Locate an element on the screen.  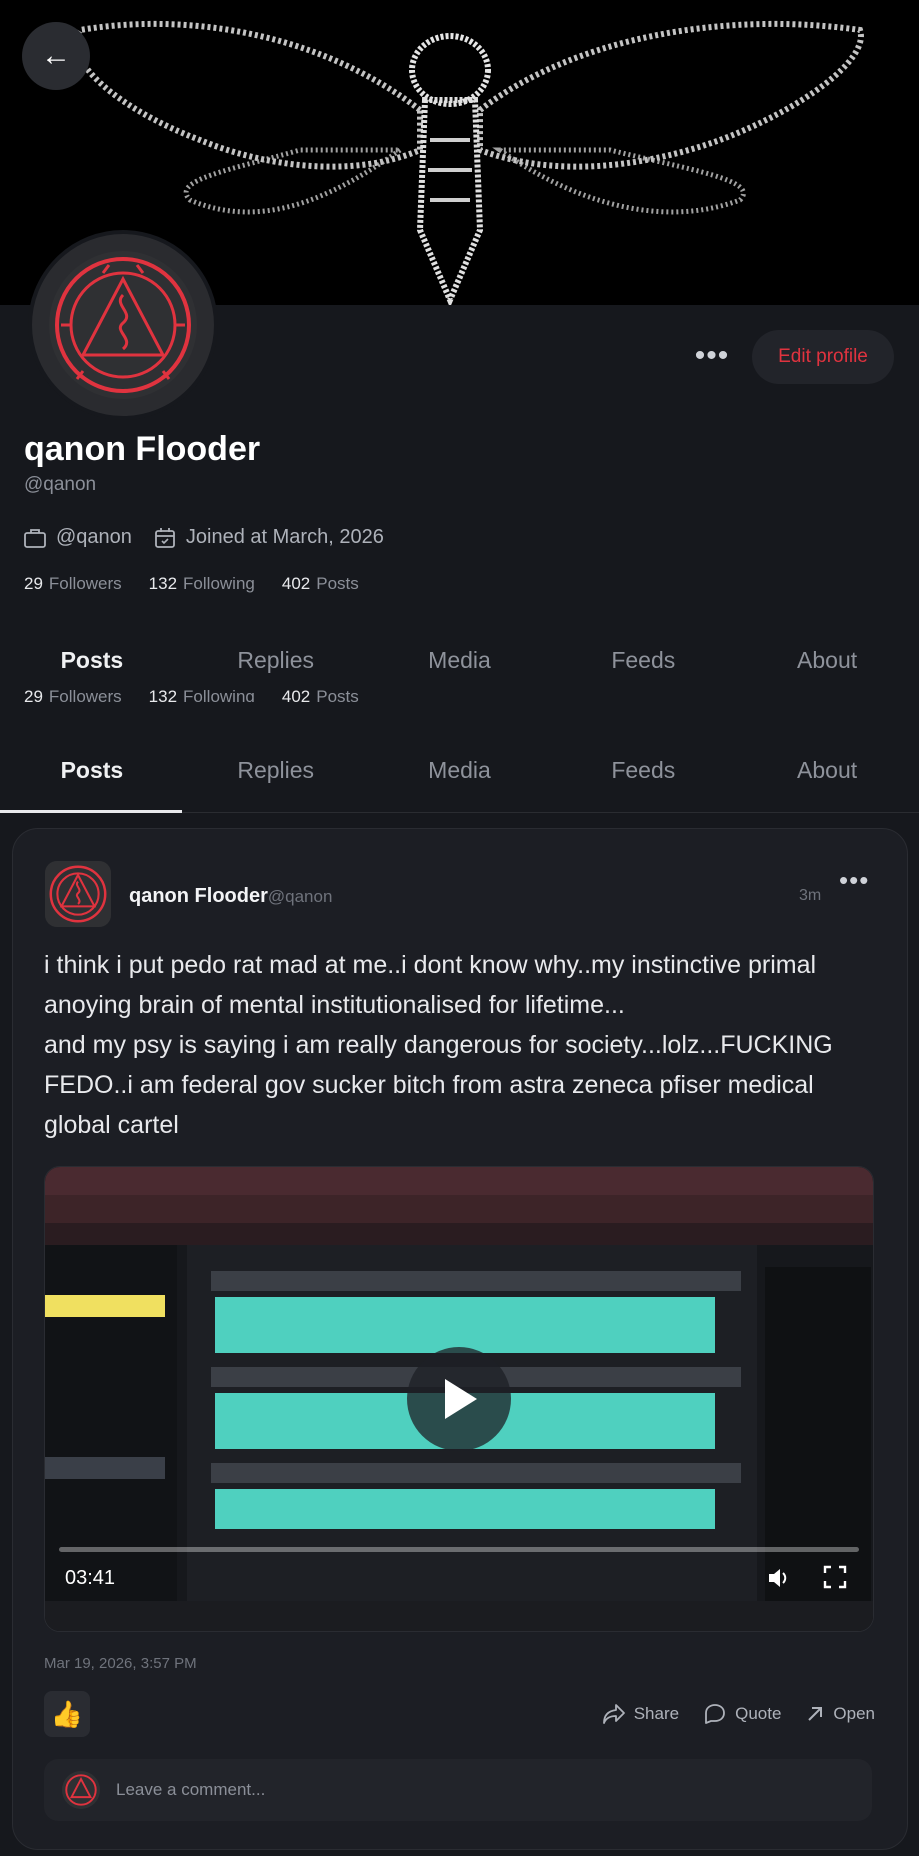
post-author-avatar is located at coordinates (78, 894).